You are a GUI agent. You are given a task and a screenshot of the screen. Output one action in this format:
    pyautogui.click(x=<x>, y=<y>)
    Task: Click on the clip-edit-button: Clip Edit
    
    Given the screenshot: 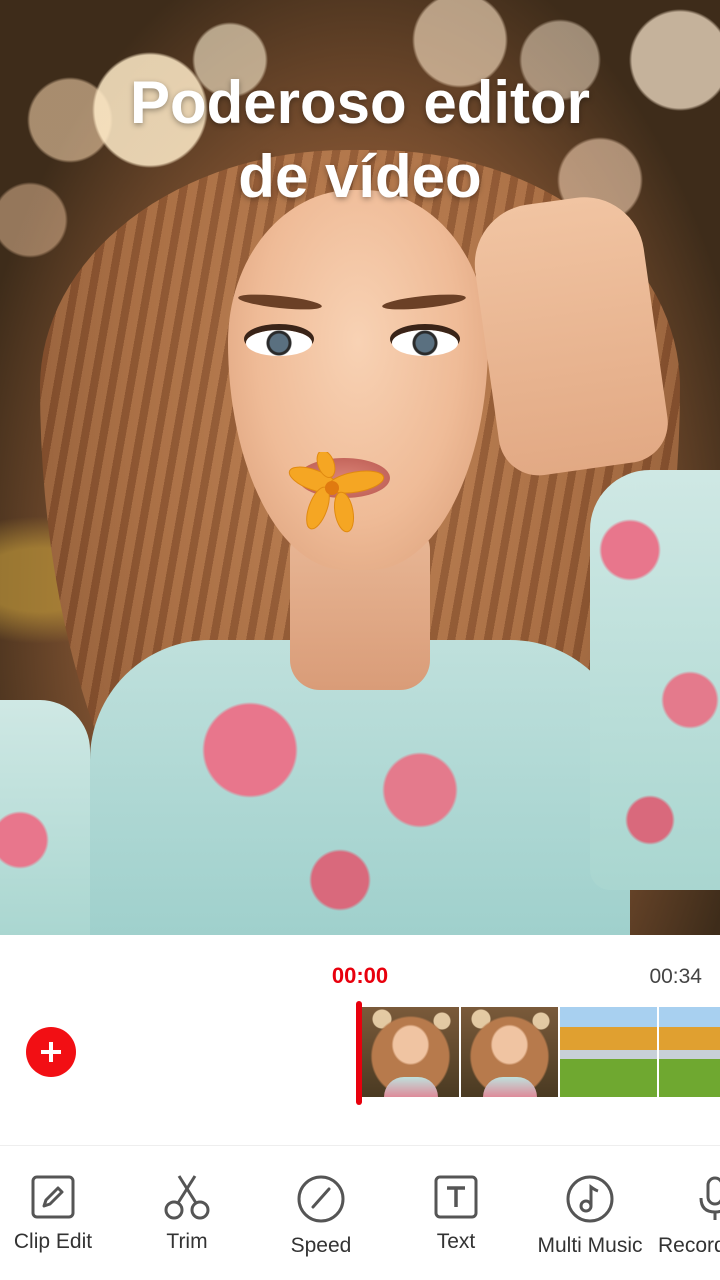 What is the action you would take?
    pyautogui.click(x=61, y=1214)
    